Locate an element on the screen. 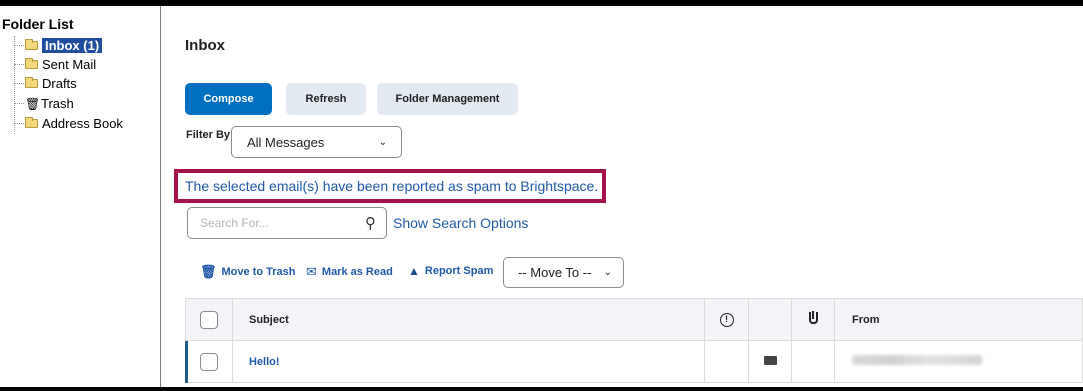 The height and width of the screenshot is (391, 1083). select-all-cell is located at coordinates (209, 319).